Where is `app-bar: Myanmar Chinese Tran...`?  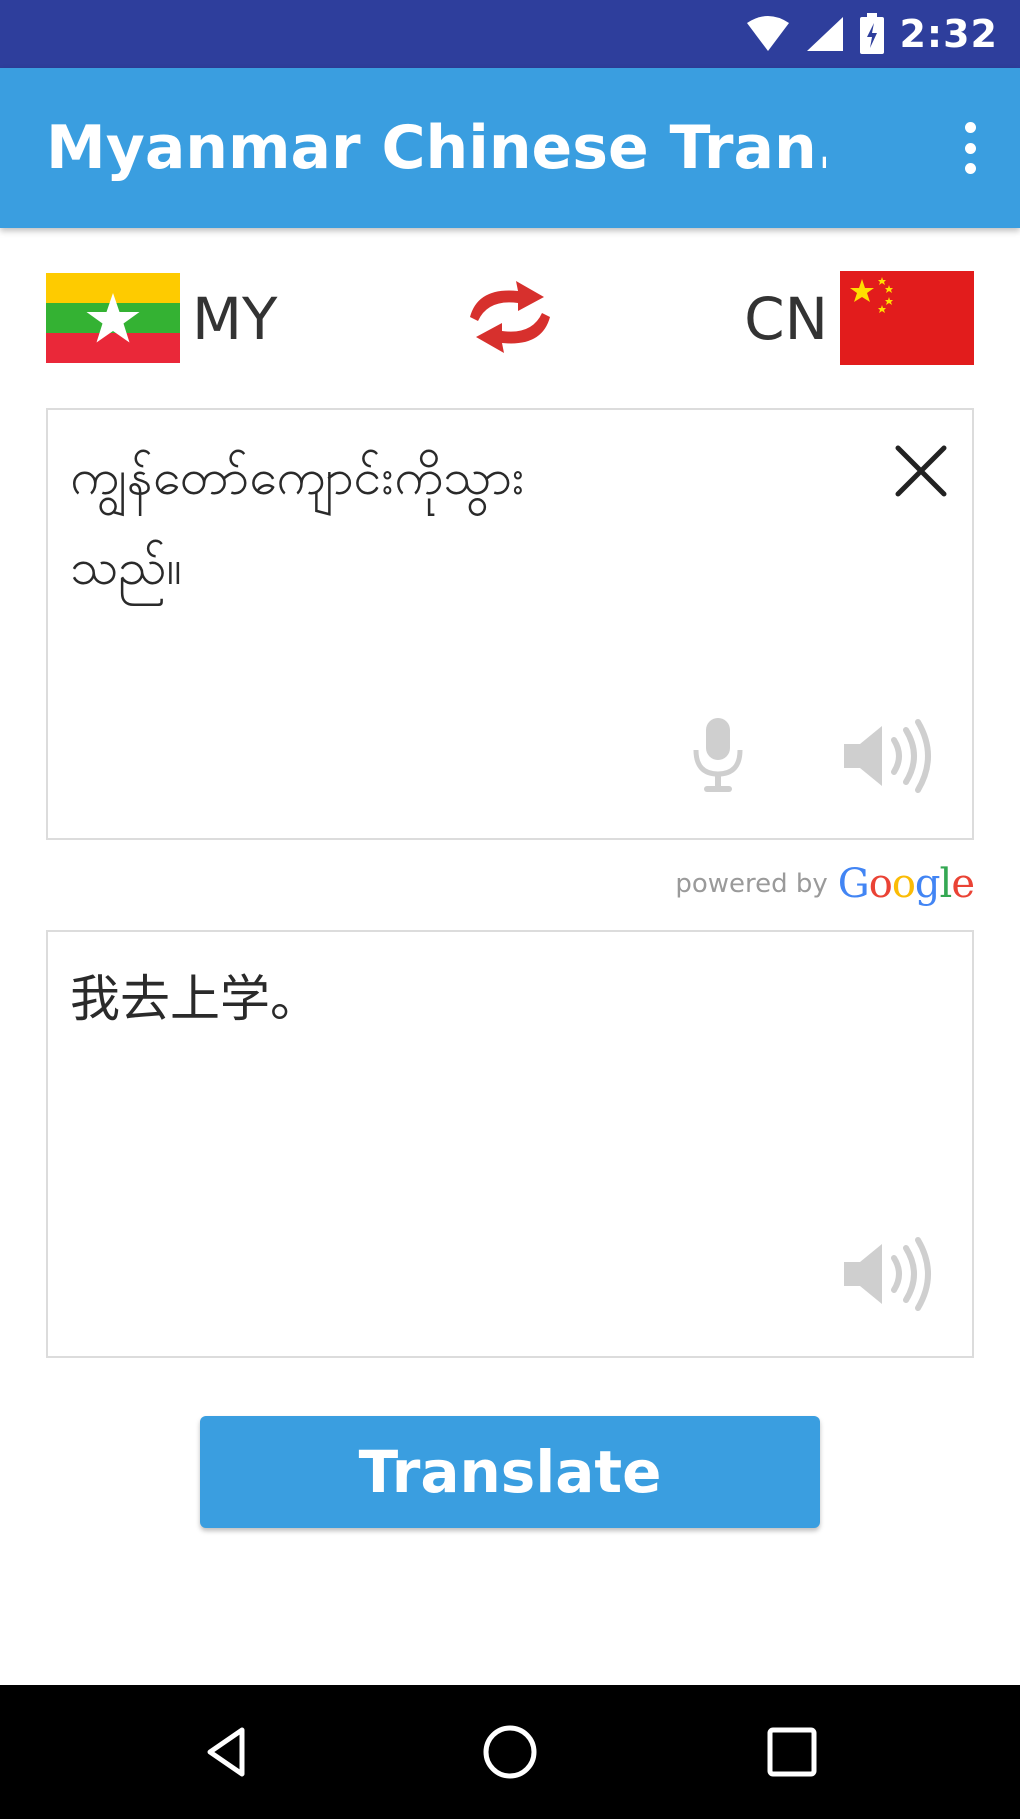 app-bar: Myanmar Chinese Tran... is located at coordinates (510, 148).